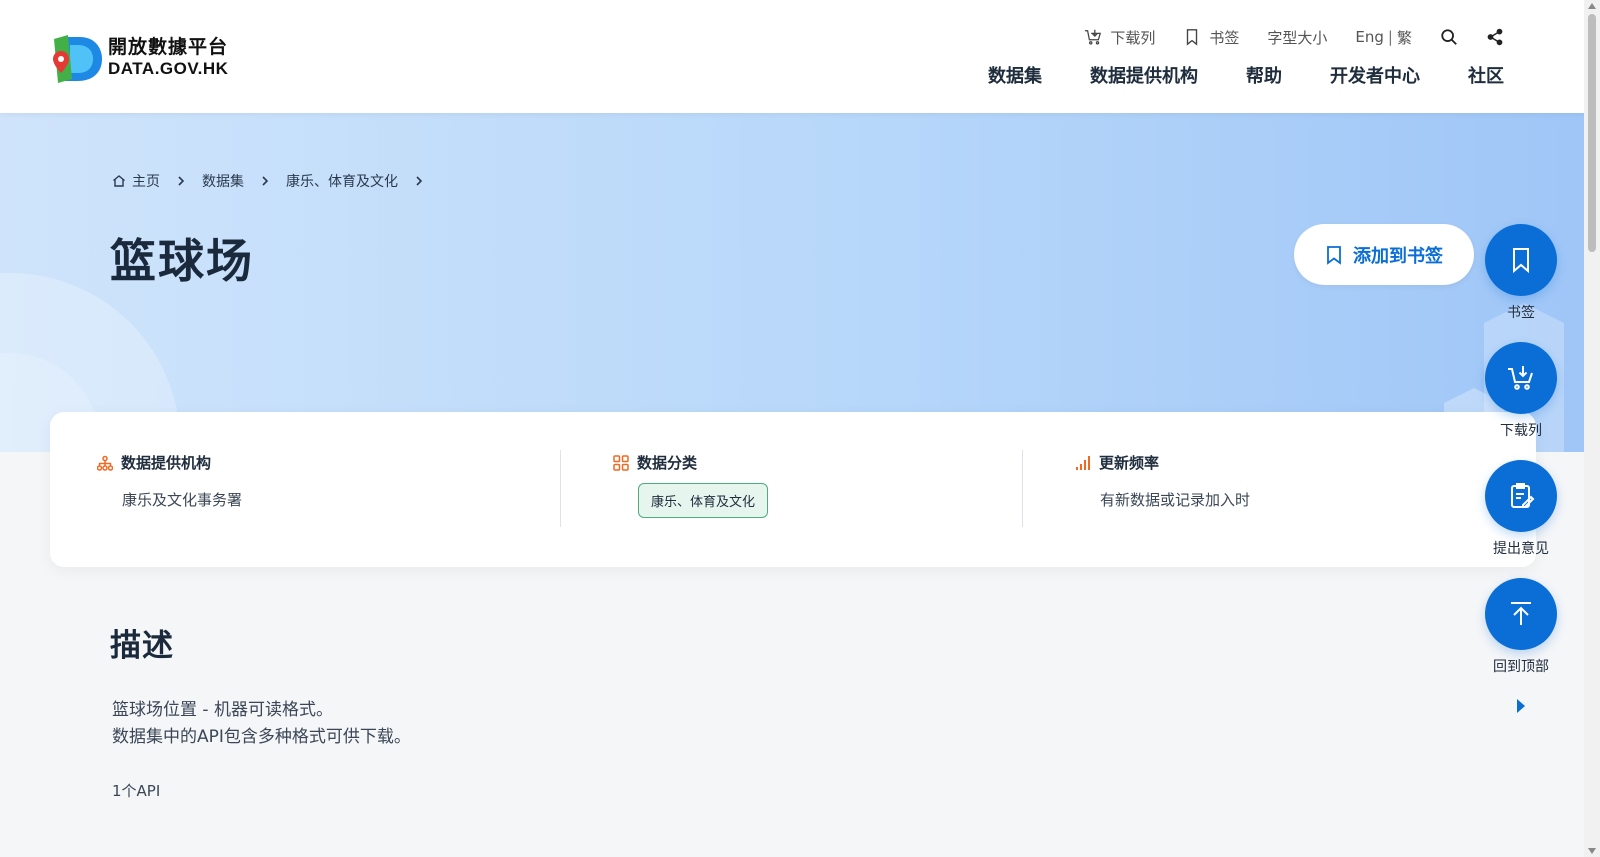 The width and height of the screenshot is (1600, 857). Describe the element at coordinates (182, 261) in the screenshot. I see `page-title: 篮球场` at that location.